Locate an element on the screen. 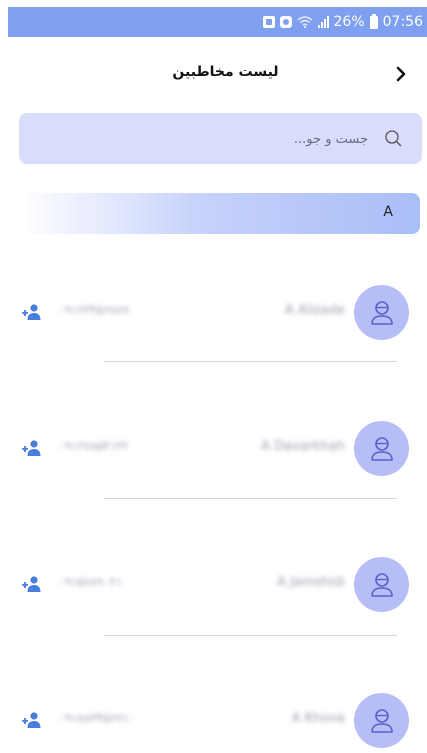 This screenshot has height=753, width=427. wifi-icon is located at coordinates (304, 22).